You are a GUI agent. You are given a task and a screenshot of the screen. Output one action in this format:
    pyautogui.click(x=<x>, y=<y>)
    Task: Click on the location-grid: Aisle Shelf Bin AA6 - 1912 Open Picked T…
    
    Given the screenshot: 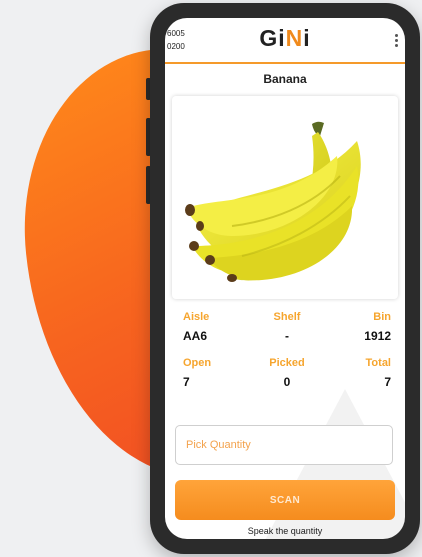 What is the action you would take?
    pyautogui.click(x=285, y=350)
    